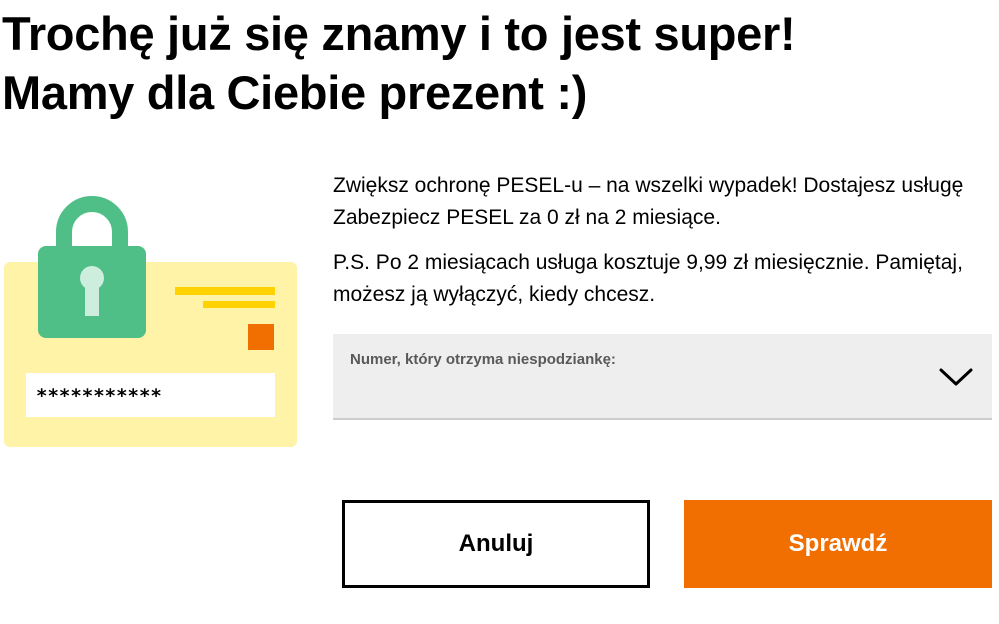 Image resolution: width=999 pixels, height=624 pixels. I want to click on cancel-button: Anuluj, so click(496, 544).